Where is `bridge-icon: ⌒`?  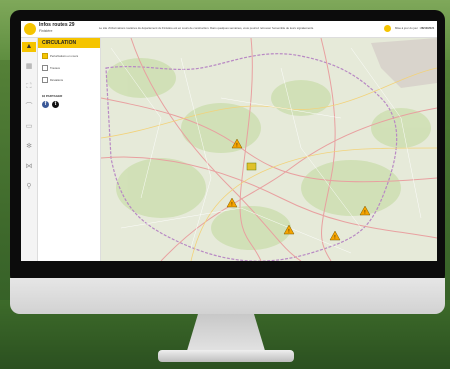
bridge-icon: ⌒ is located at coordinates (29, 107).